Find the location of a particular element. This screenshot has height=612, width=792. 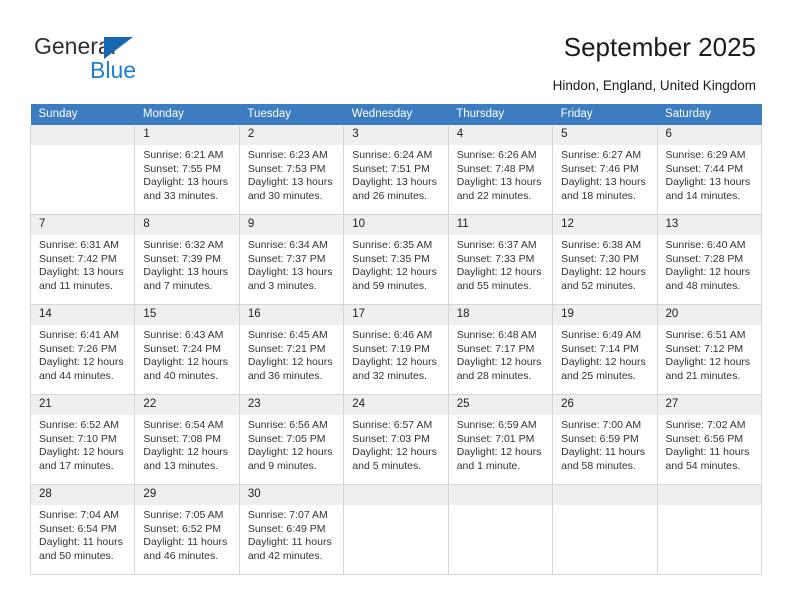

daylight-text-line2: and 58 minutes. is located at coordinates (598, 465).